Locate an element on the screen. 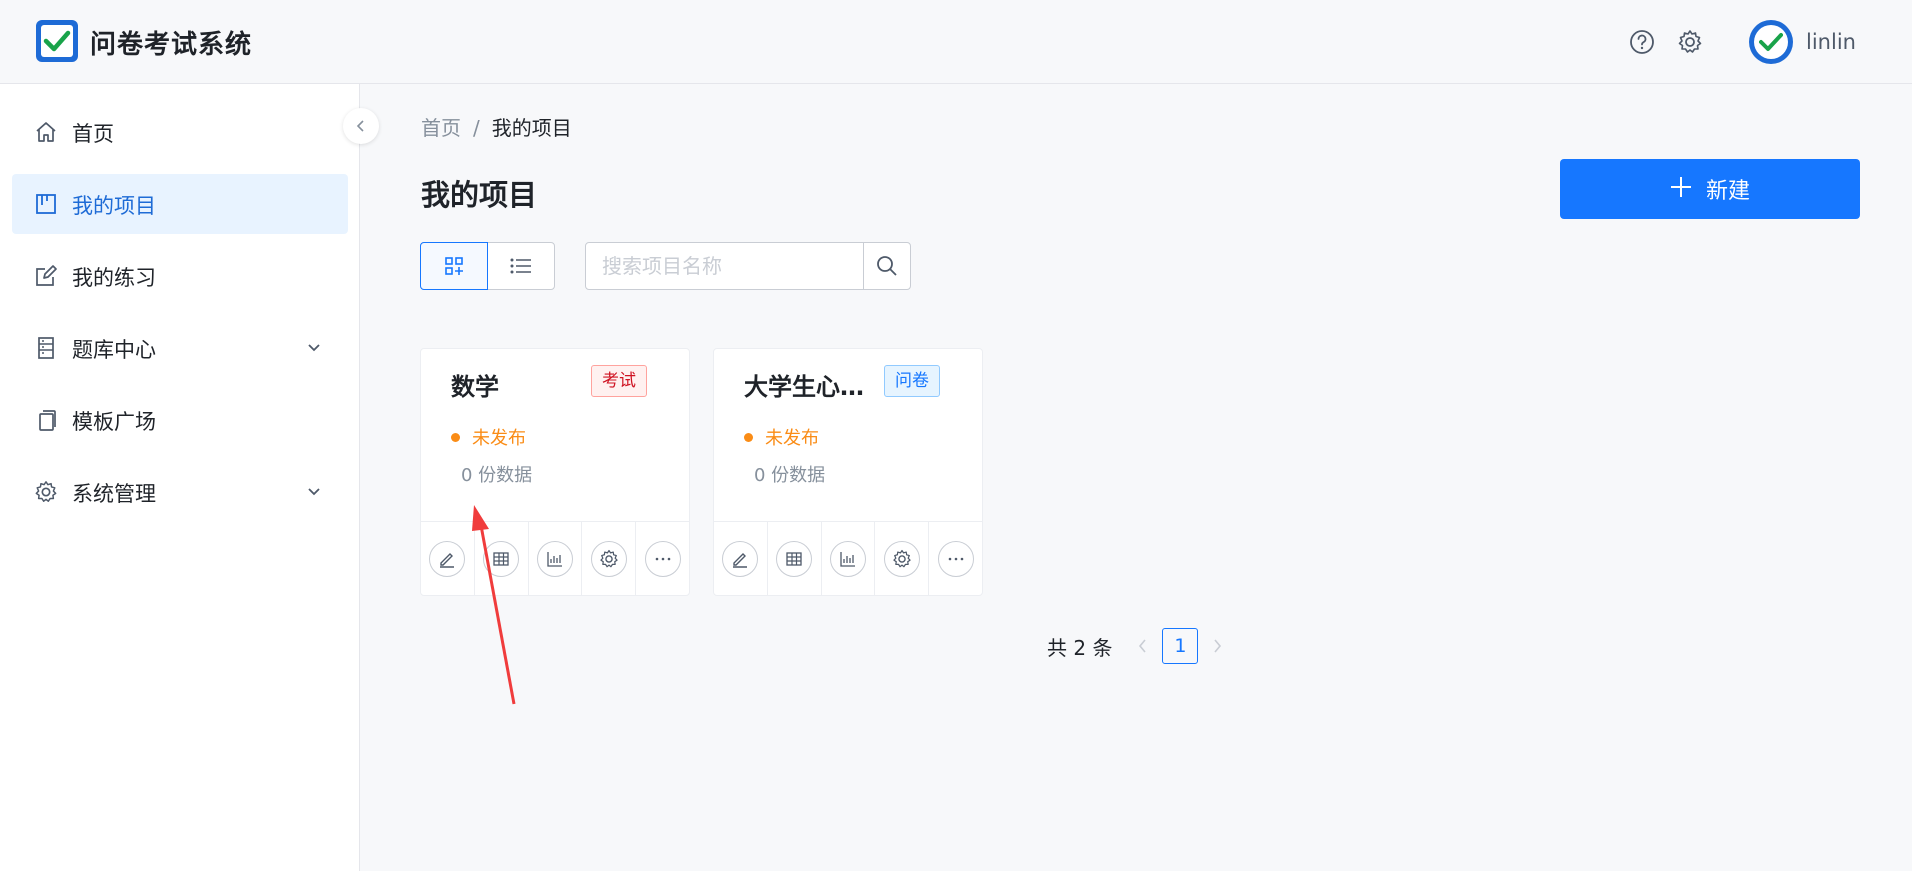  list-icon is located at coordinates (520, 266).